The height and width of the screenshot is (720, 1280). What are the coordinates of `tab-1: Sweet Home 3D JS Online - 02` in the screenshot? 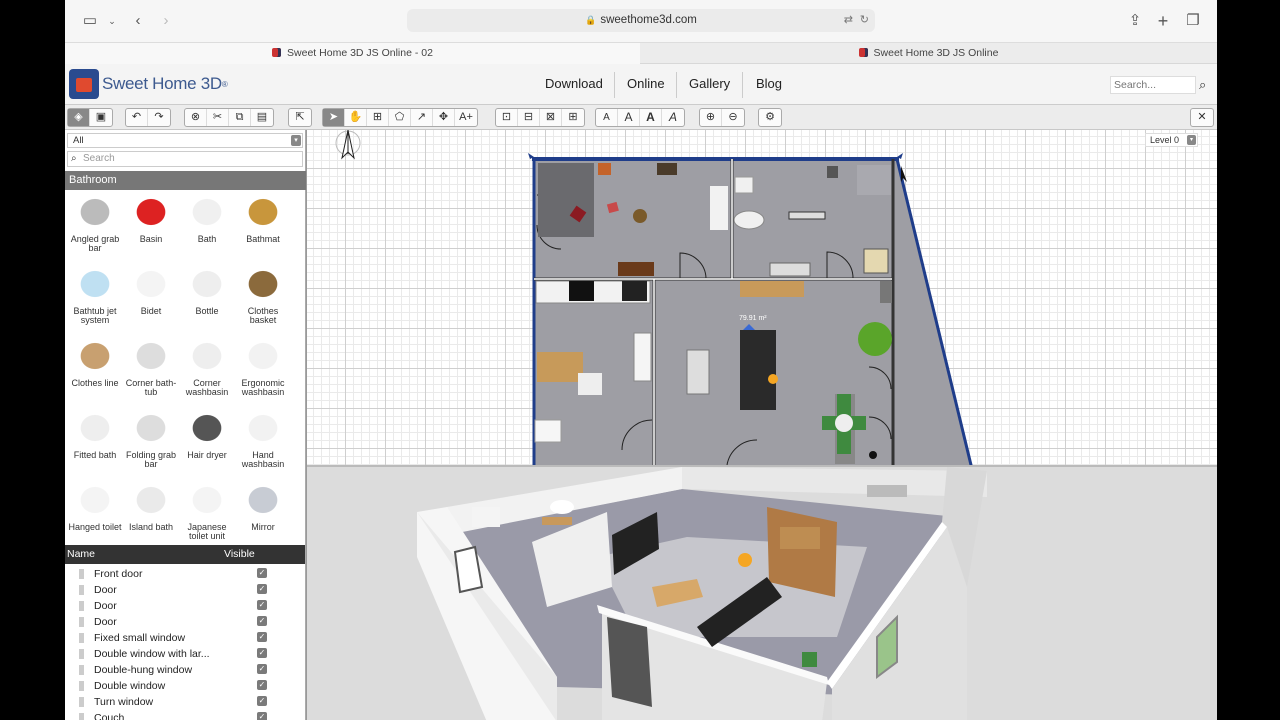 It's located at (352, 53).